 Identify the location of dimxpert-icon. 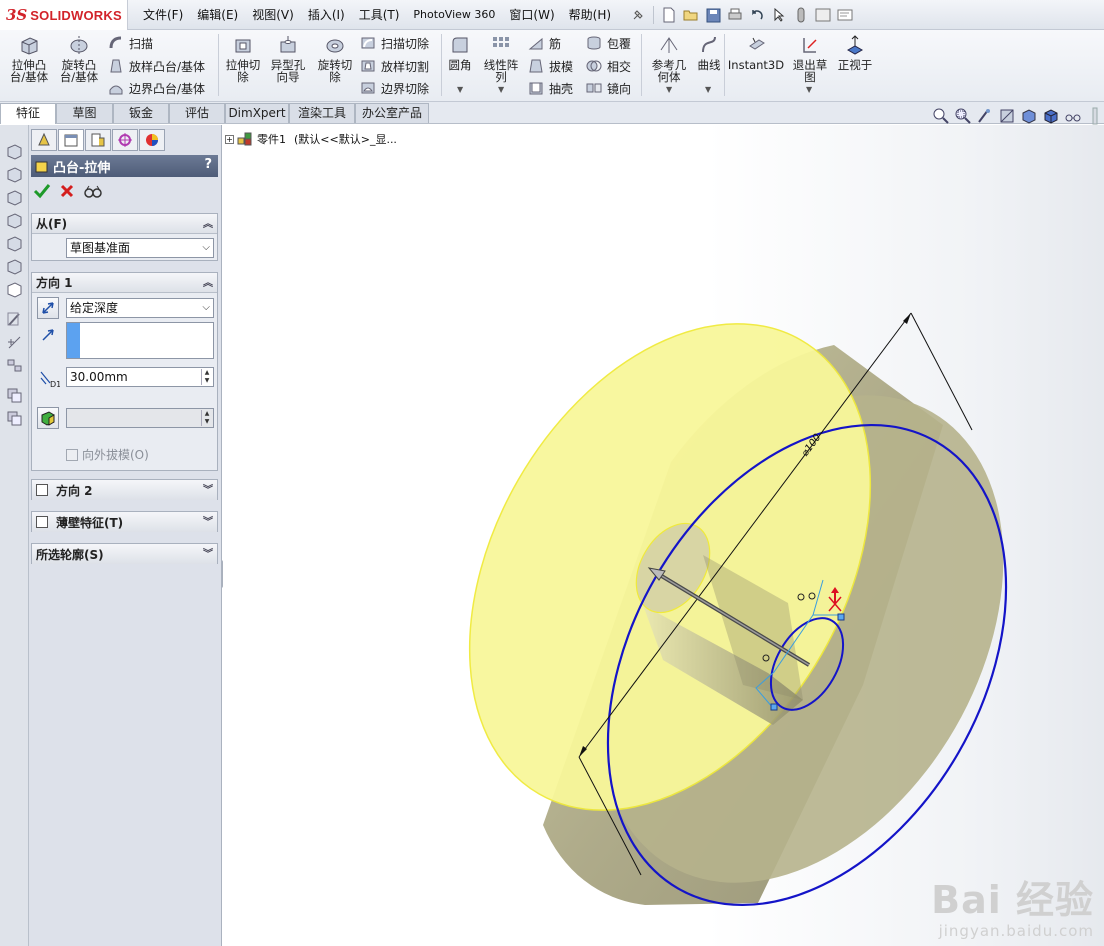
(125, 140).